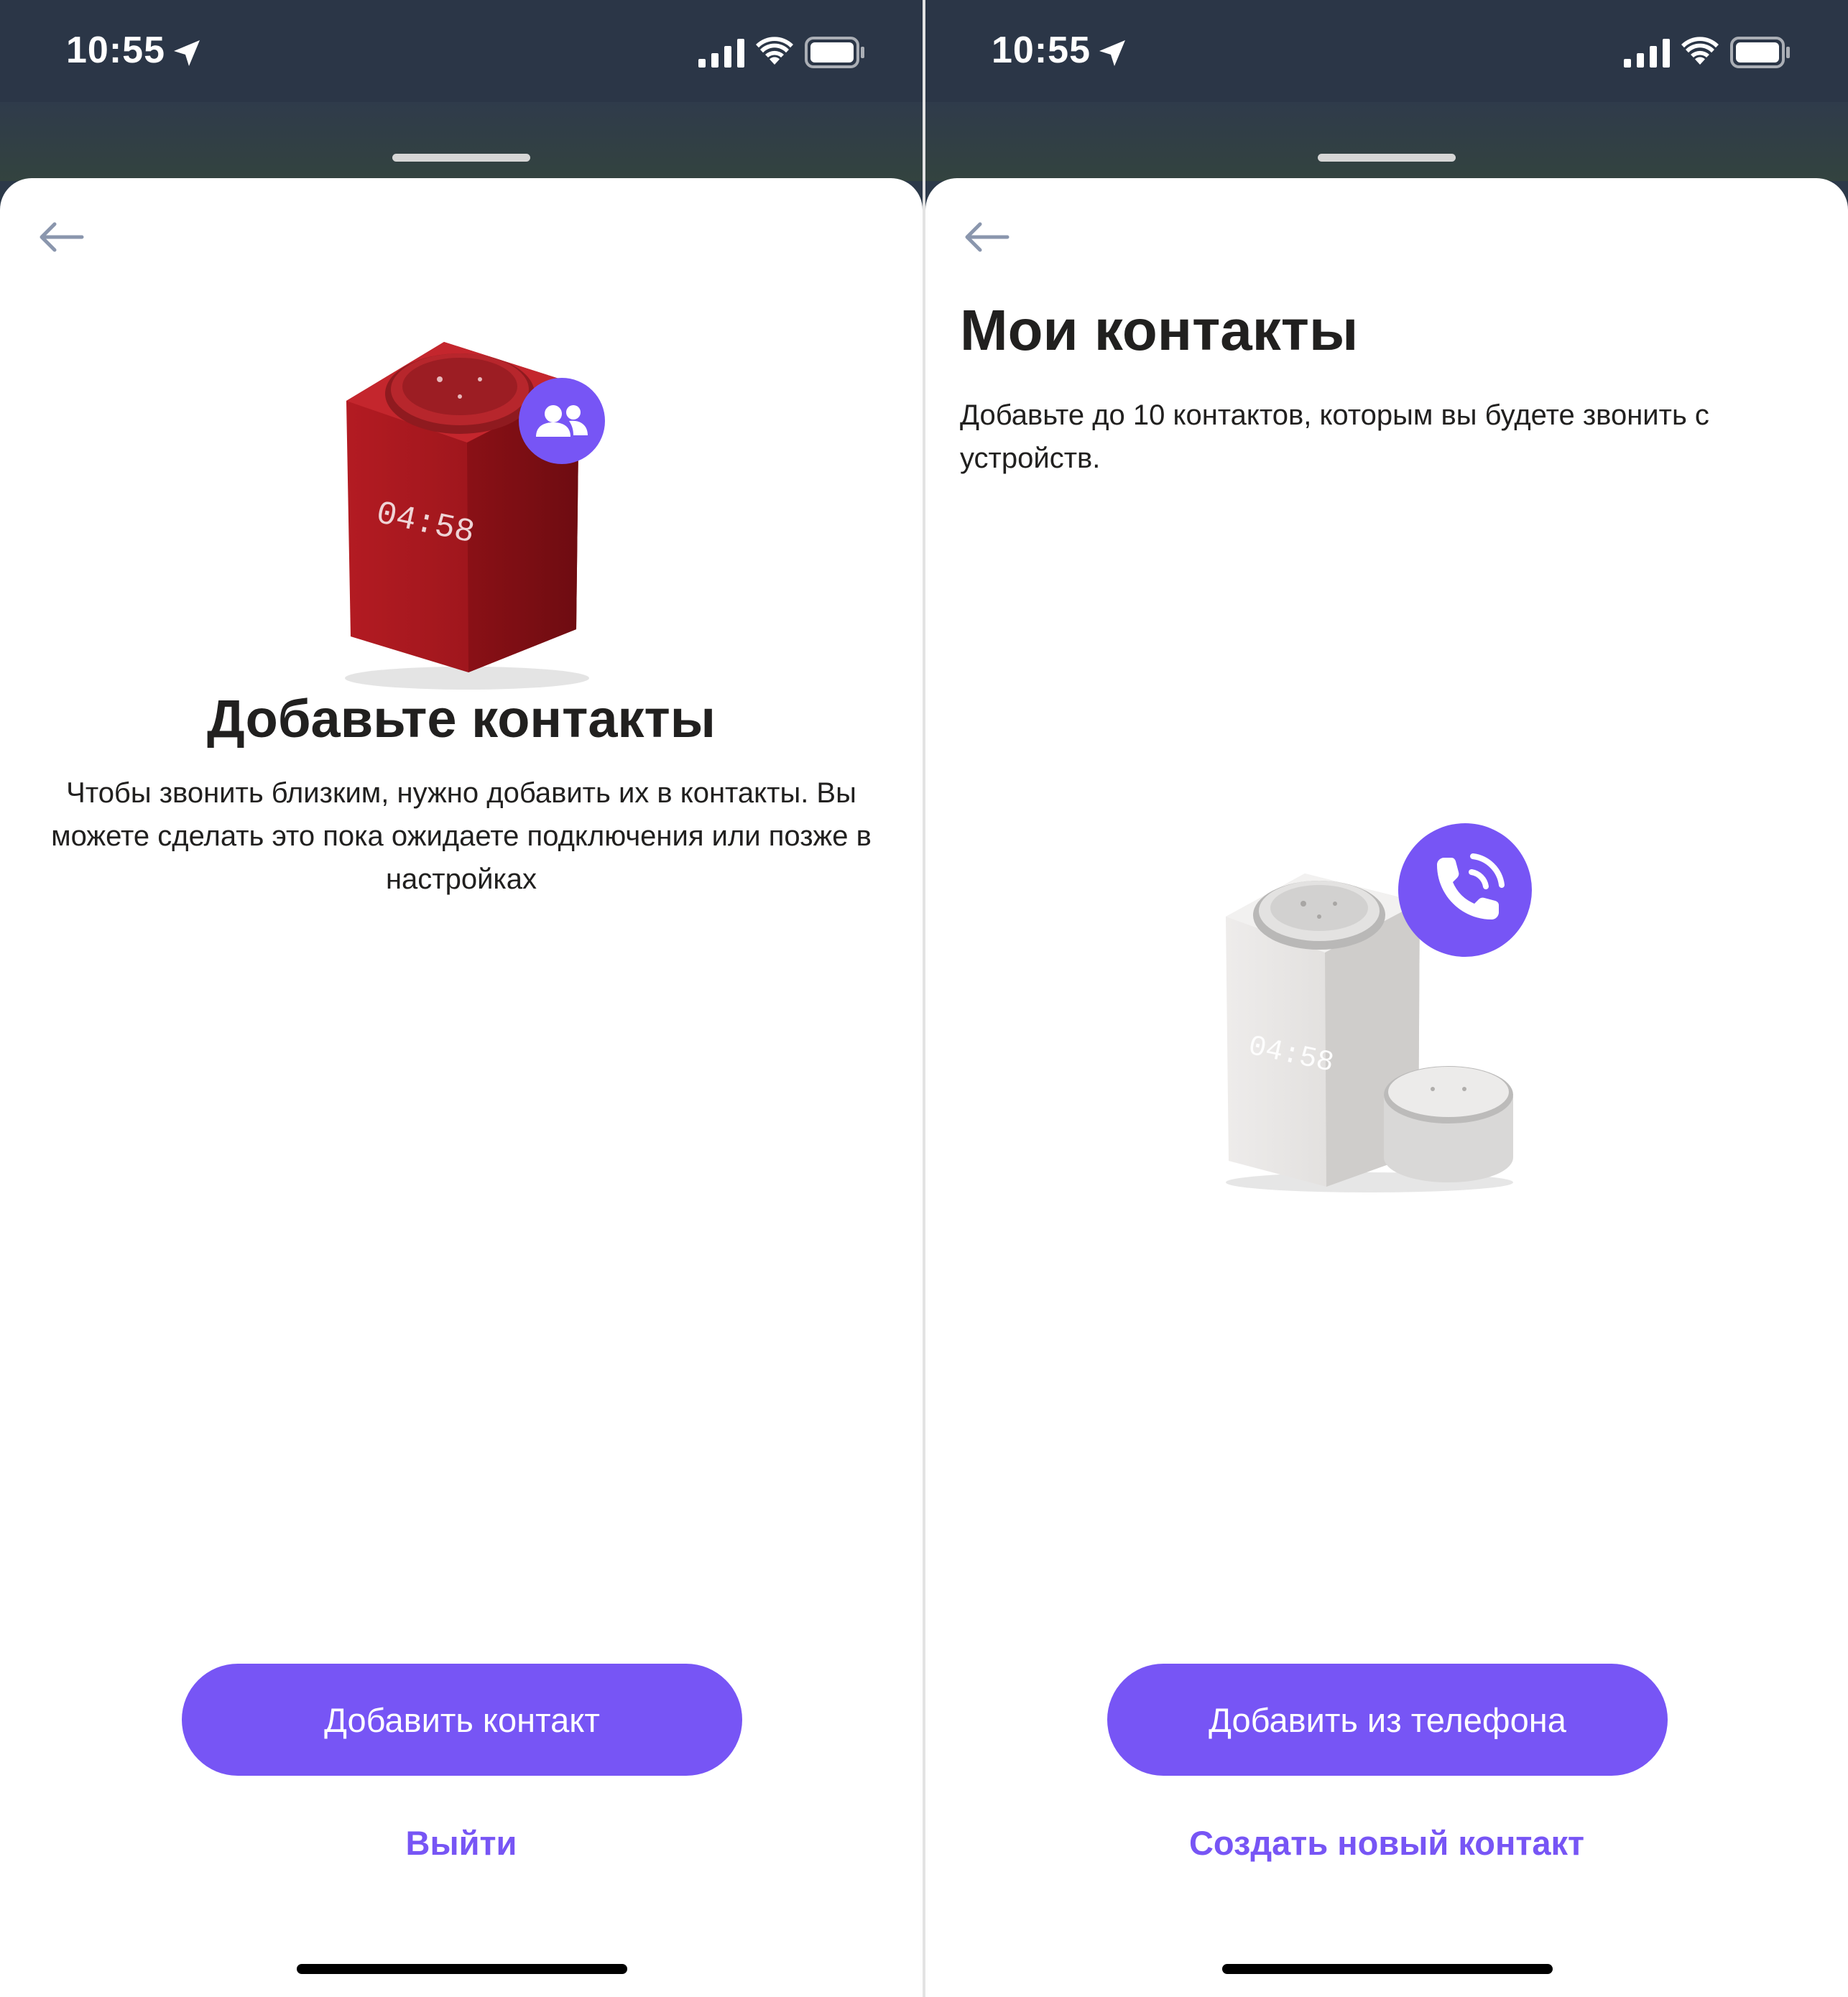 The width and height of the screenshot is (1848, 1997). Describe the element at coordinates (562, 421) in the screenshot. I see `contacts-badge-icon` at that location.